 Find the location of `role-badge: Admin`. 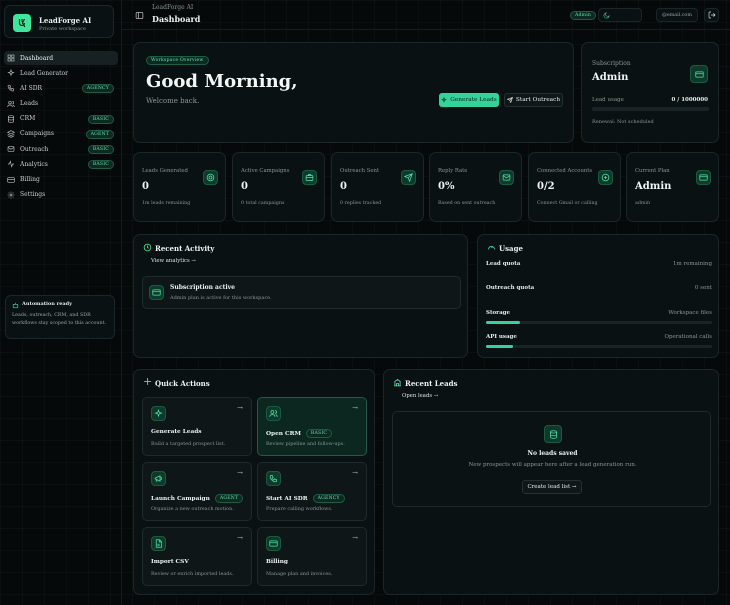

role-badge: Admin is located at coordinates (583, 15).